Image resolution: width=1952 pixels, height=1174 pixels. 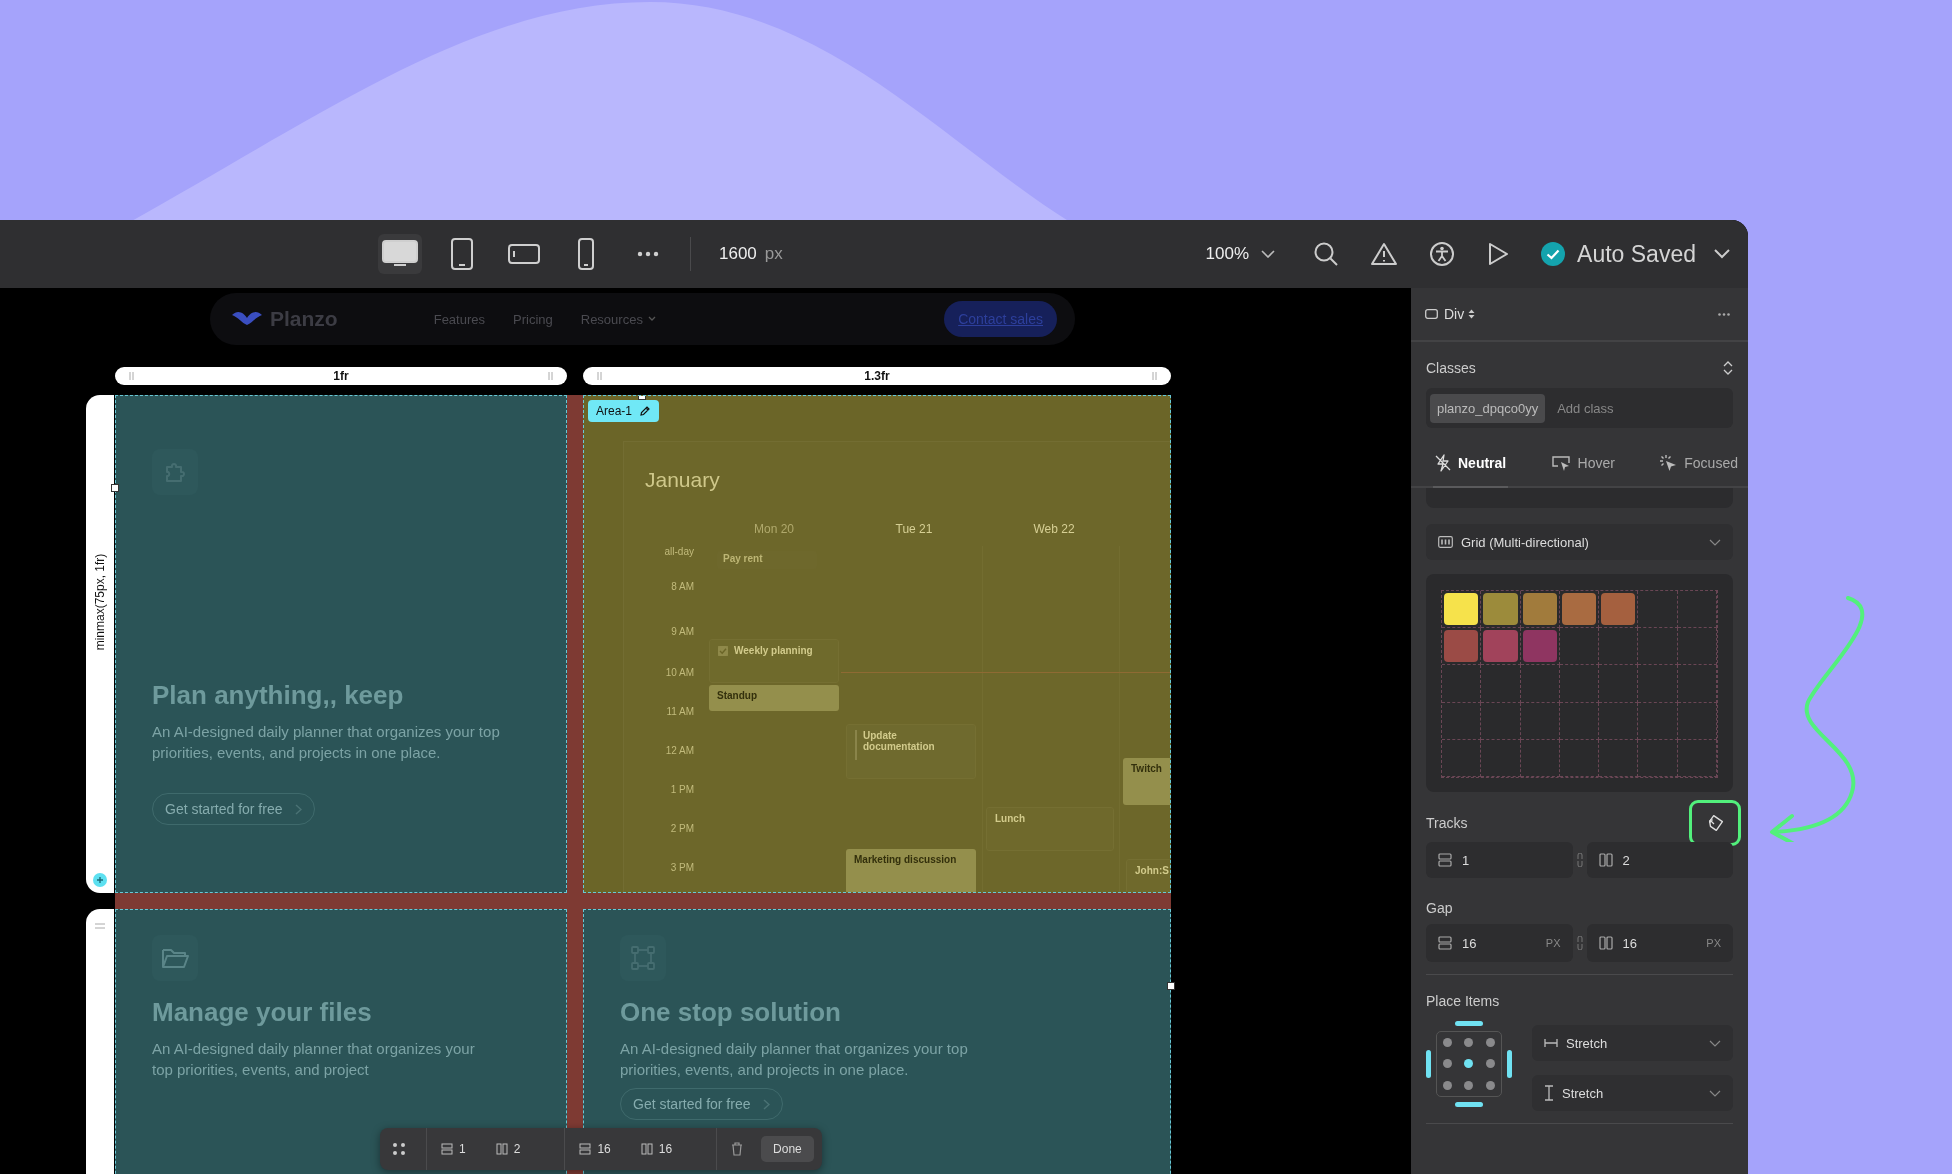 What do you see at coordinates (774, 698) in the screenshot?
I see `calendar-event: Standup` at bounding box center [774, 698].